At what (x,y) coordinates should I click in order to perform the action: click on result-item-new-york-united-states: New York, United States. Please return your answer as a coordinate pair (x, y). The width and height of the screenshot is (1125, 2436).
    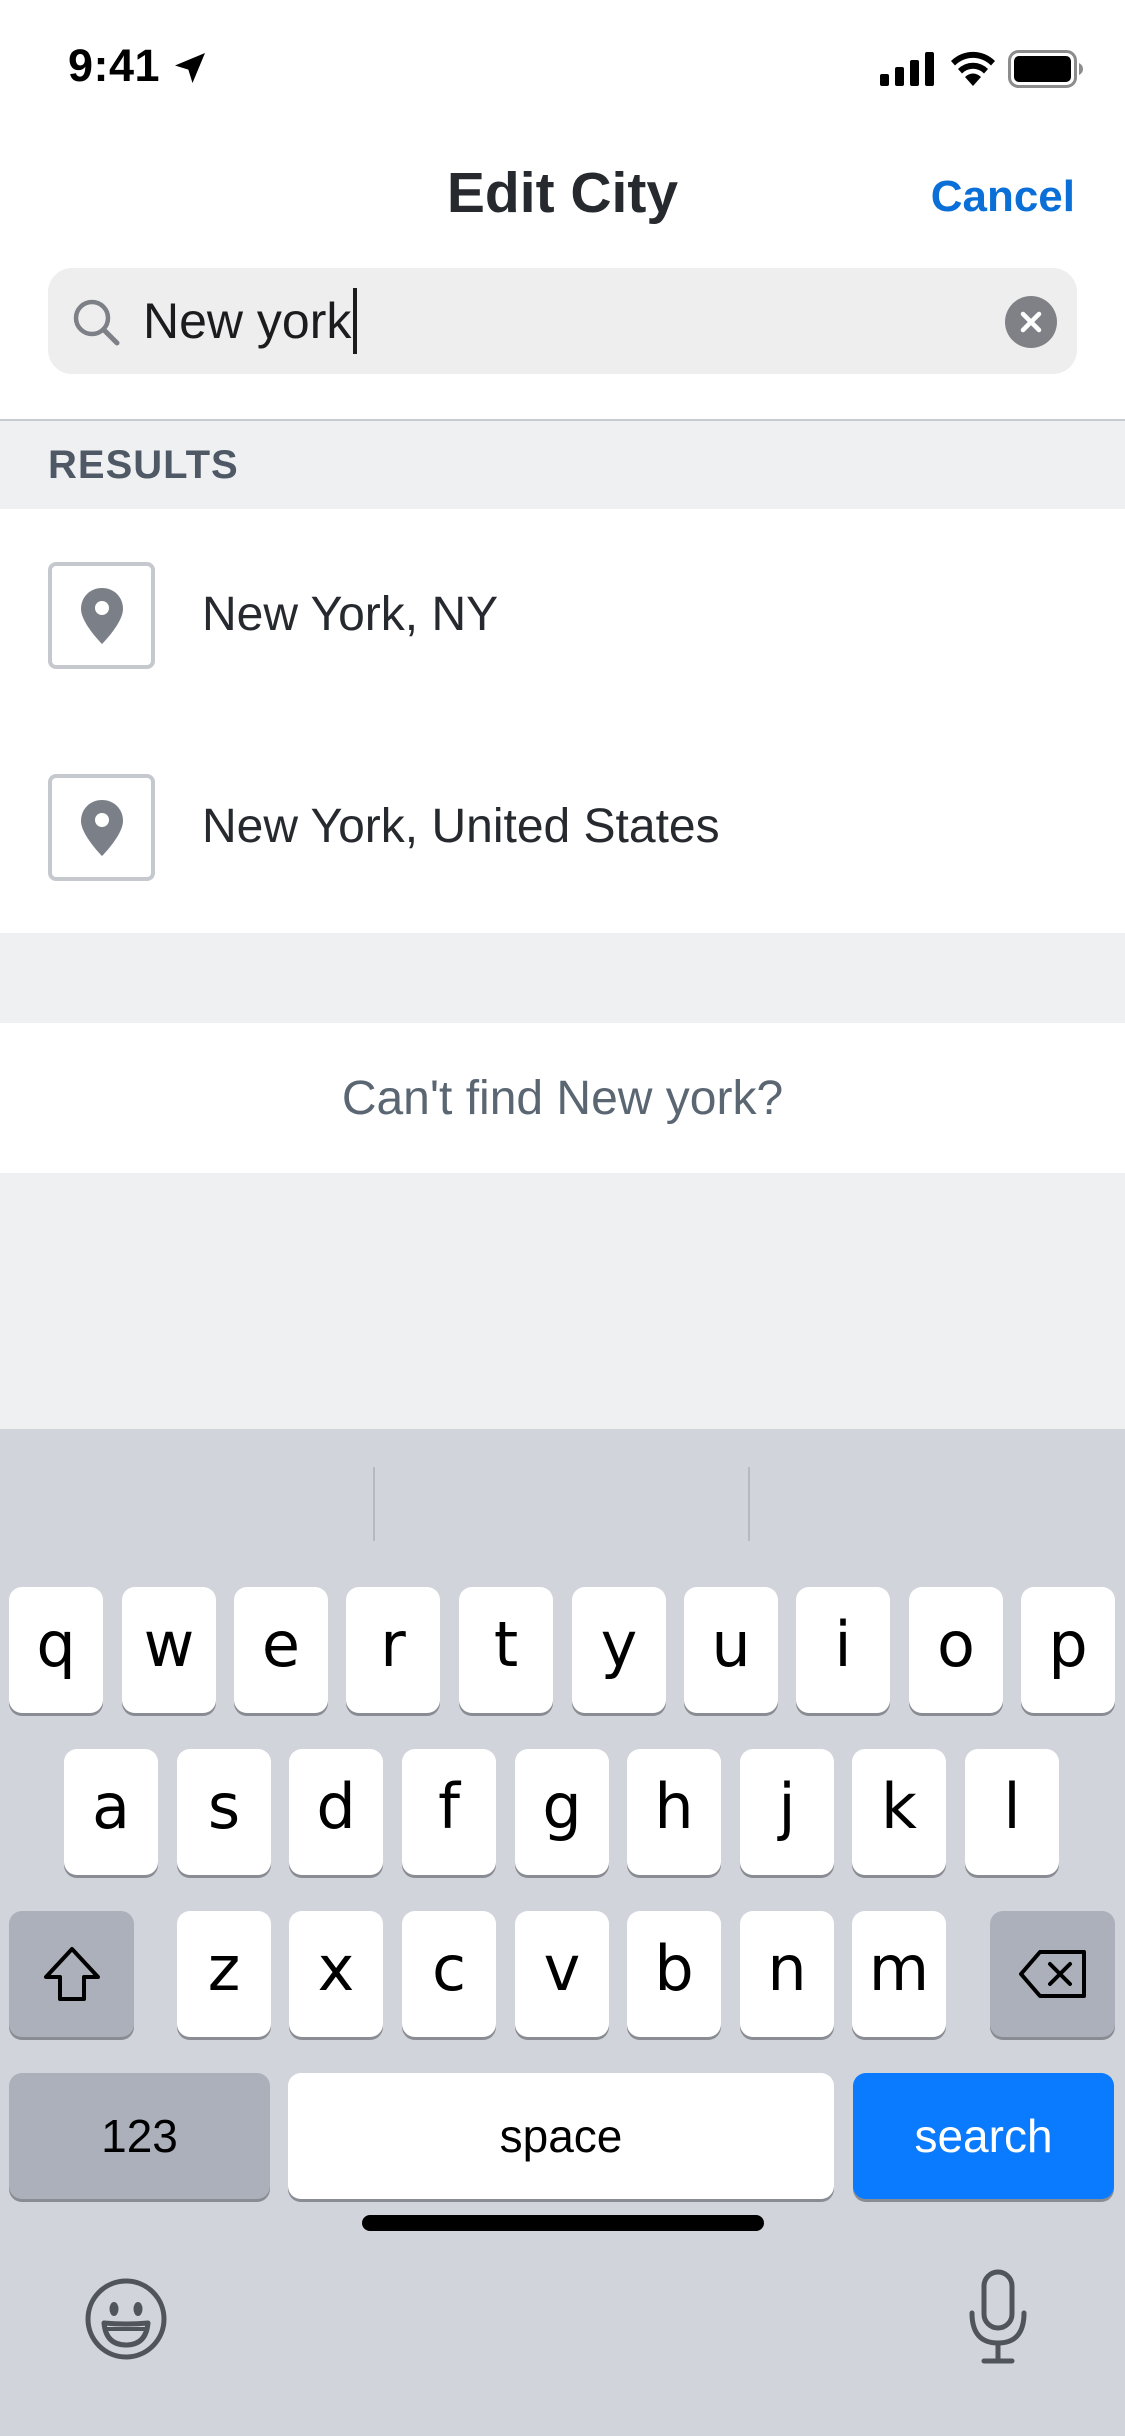
    Looking at the image, I should click on (562, 827).